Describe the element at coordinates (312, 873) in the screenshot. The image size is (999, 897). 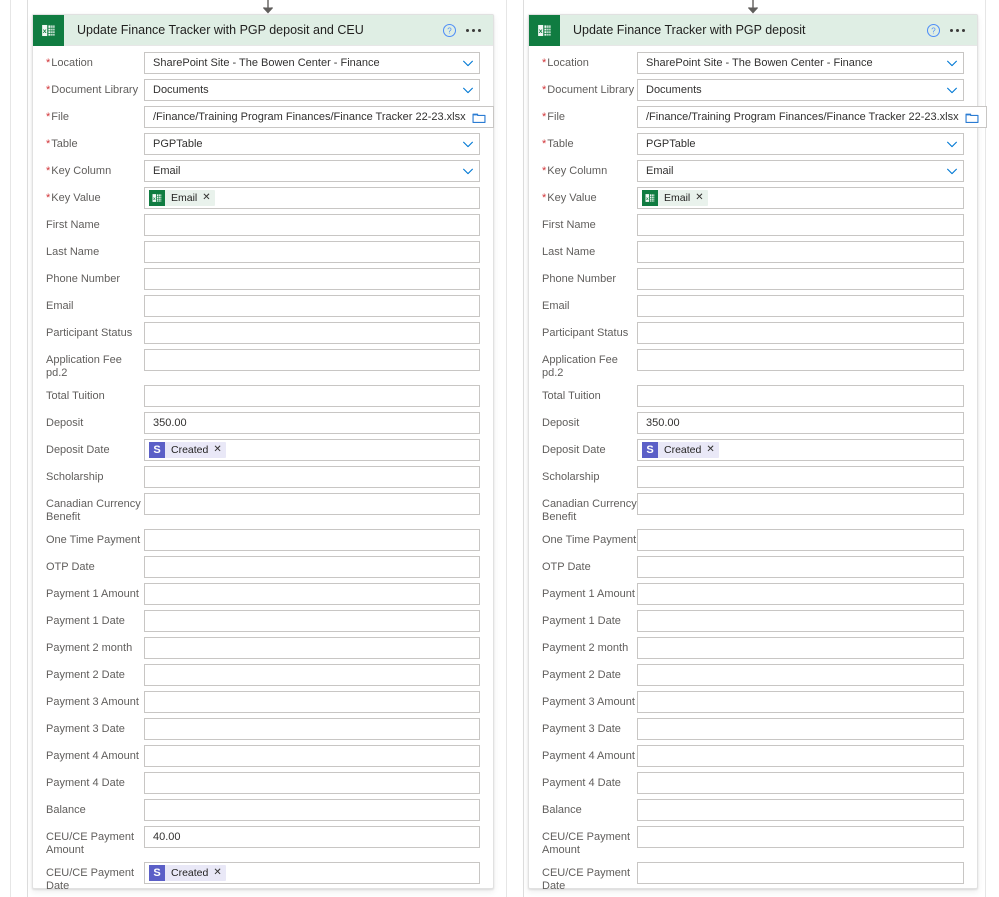
I see `field-input-ceu-ce-payment-date: S Created ✕` at that location.